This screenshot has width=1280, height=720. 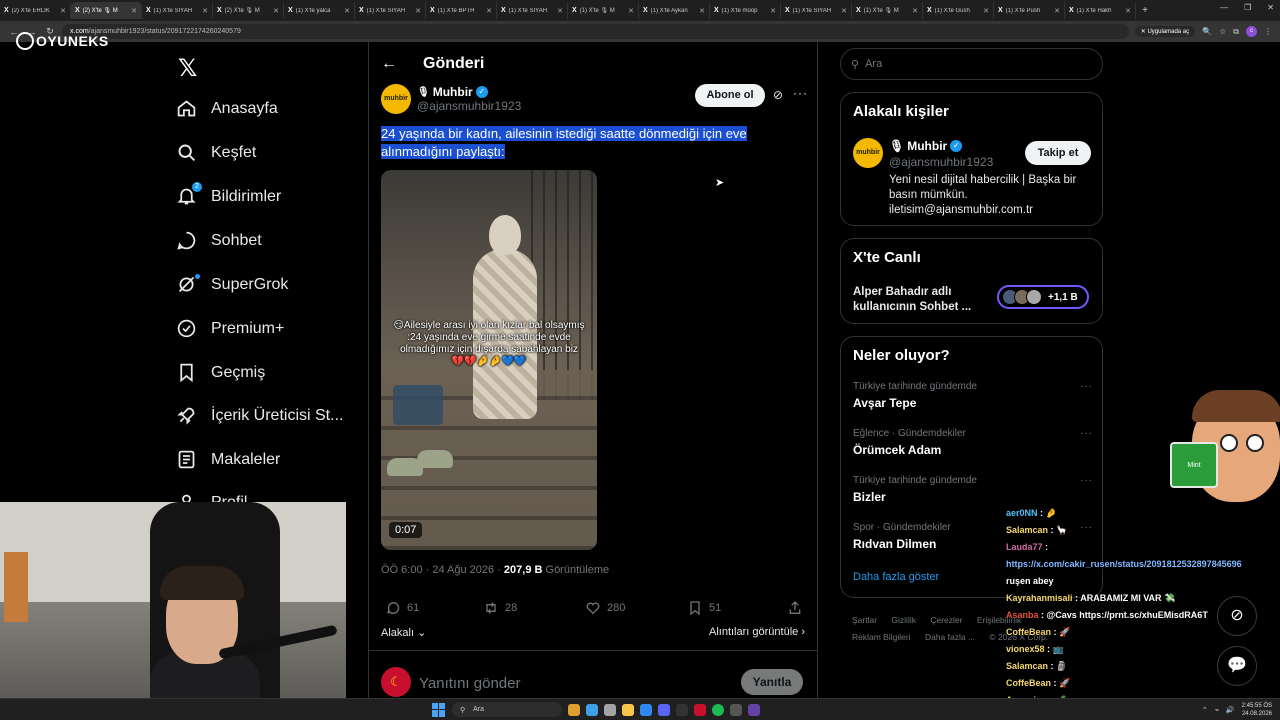 What do you see at coordinates (745, 10) in the screenshot?
I see `browser-tab: X (1) X'te moop ✕` at bounding box center [745, 10].